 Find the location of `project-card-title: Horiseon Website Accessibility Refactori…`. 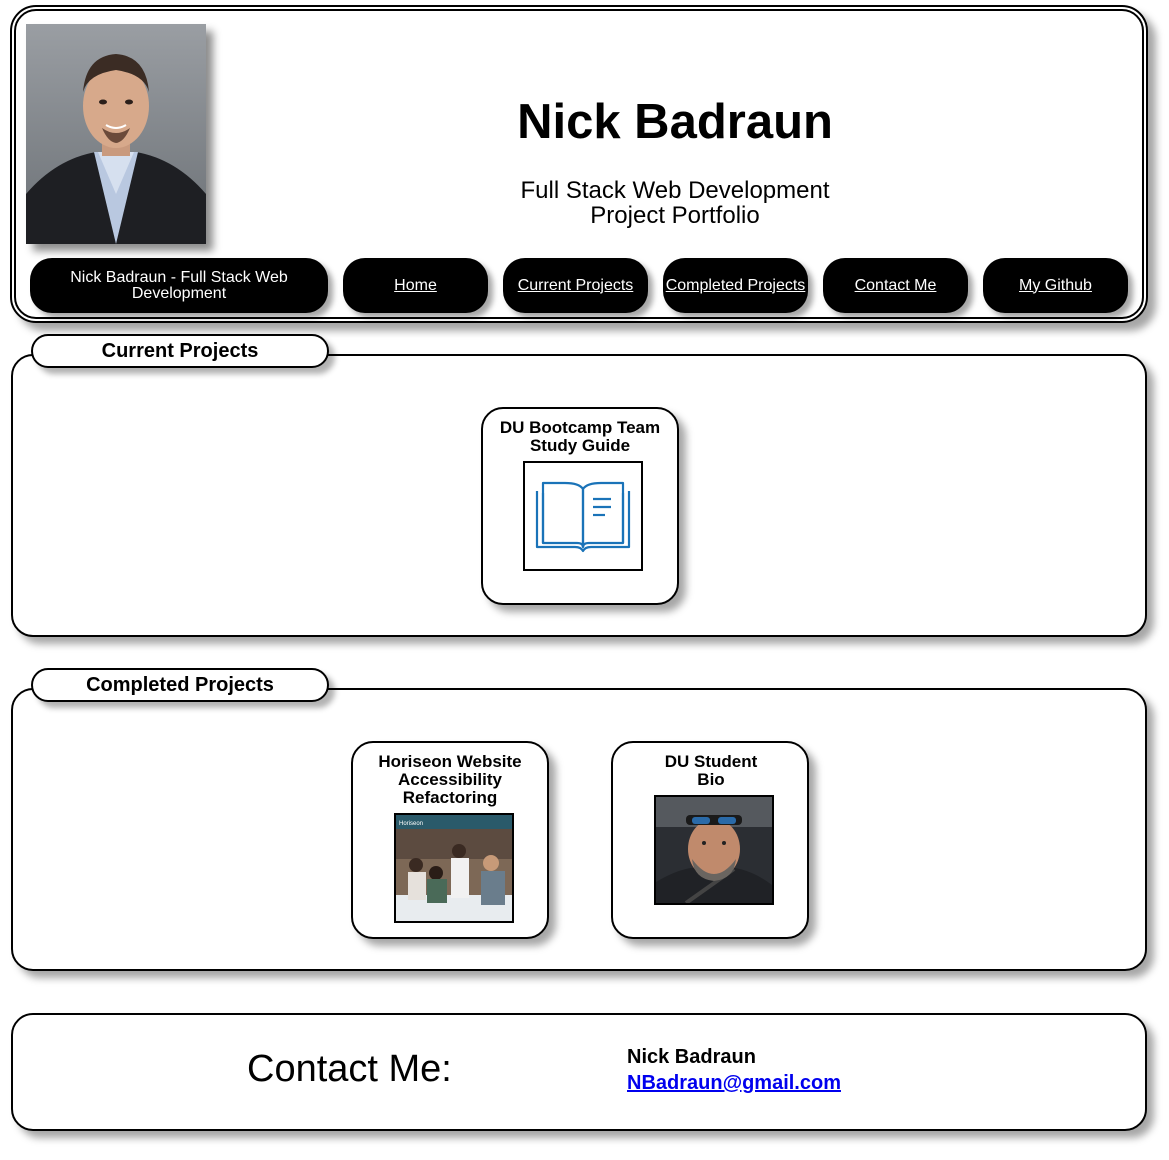

project-card-title: Horiseon Website Accessibility Refactori… is located at coordinates (450, 779).